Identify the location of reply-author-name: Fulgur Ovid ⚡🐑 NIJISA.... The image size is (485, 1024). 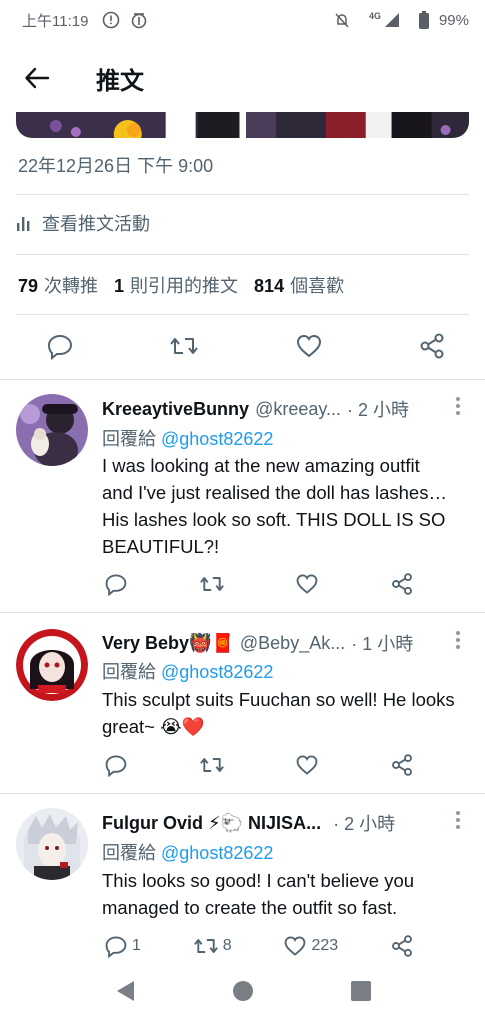
(211, 823).